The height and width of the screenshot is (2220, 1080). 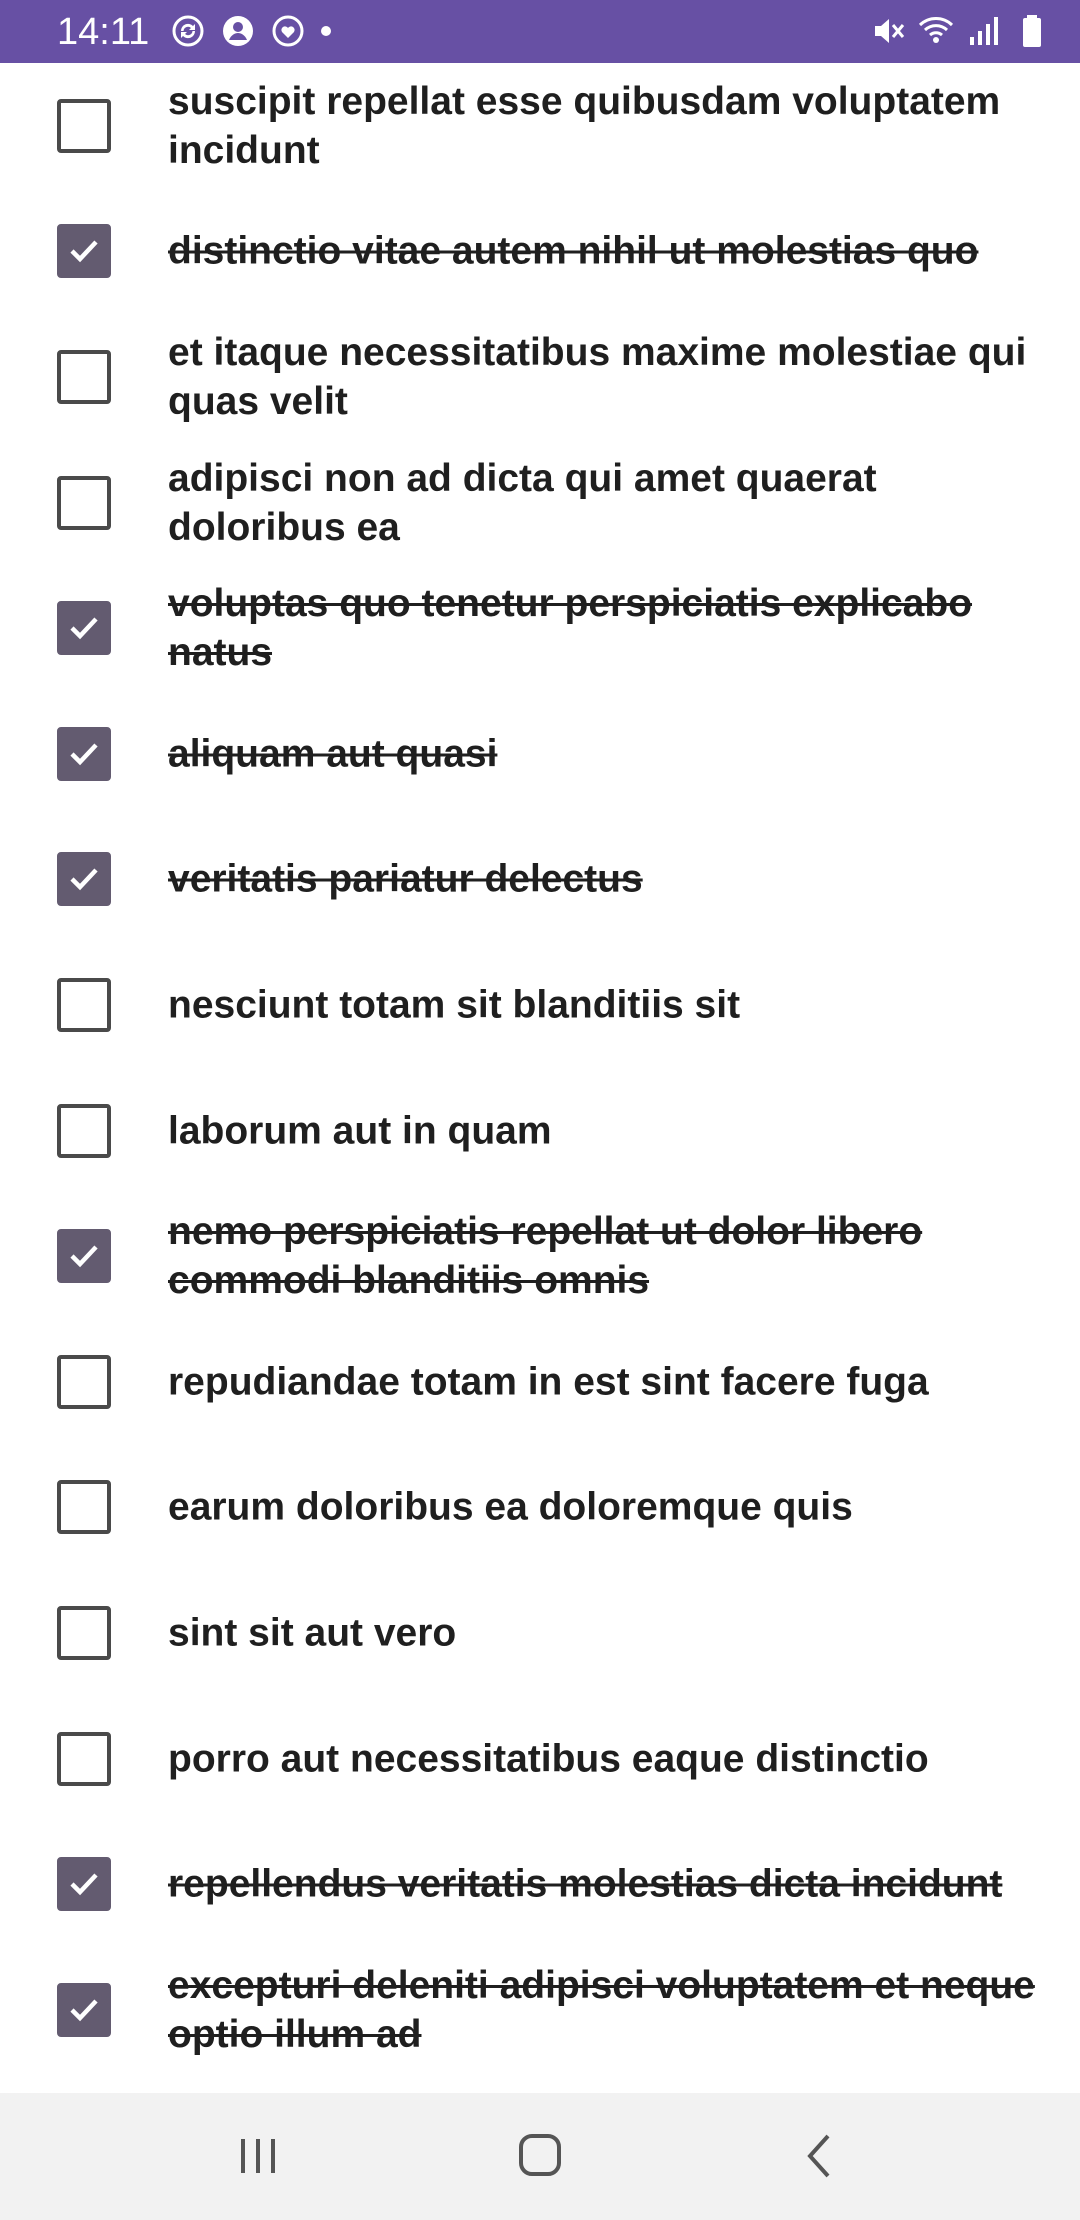 I want to click on status-bar: 14:11, so click(x=540, y=31).